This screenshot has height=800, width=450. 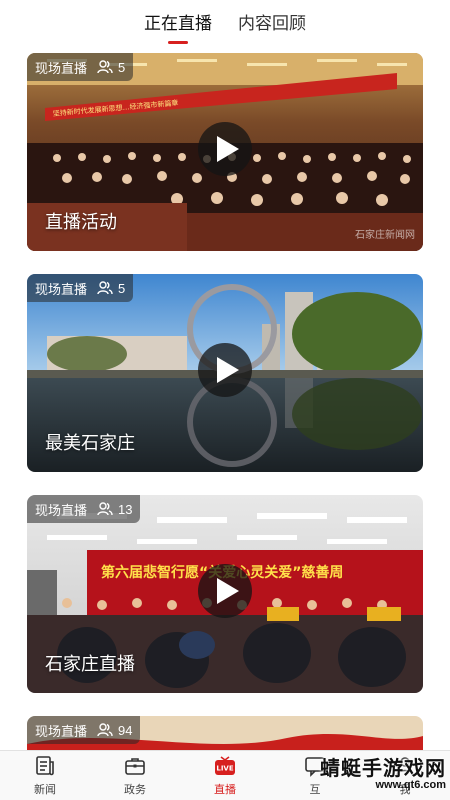 What do you see at coordinates (225, 775) in the screenshot?
I see `nav-item-live: LIVE 直播` at bounding box center [225, 775].